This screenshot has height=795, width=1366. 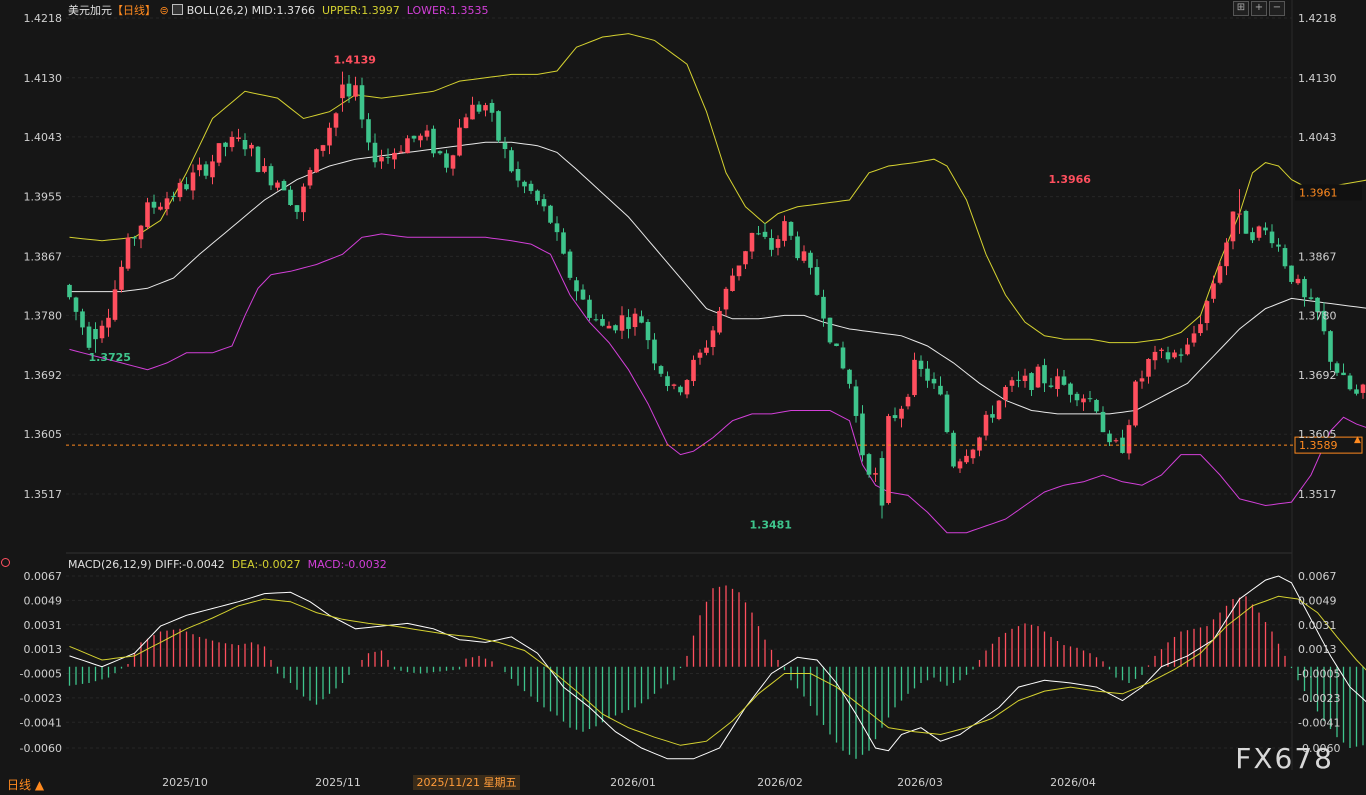 I want to click on indicator-toggle-icon, so click(x=178, y=9).